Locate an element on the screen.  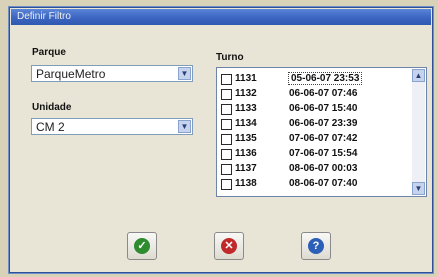
cancel-button: ✕ is located at coordinates (229, 246).